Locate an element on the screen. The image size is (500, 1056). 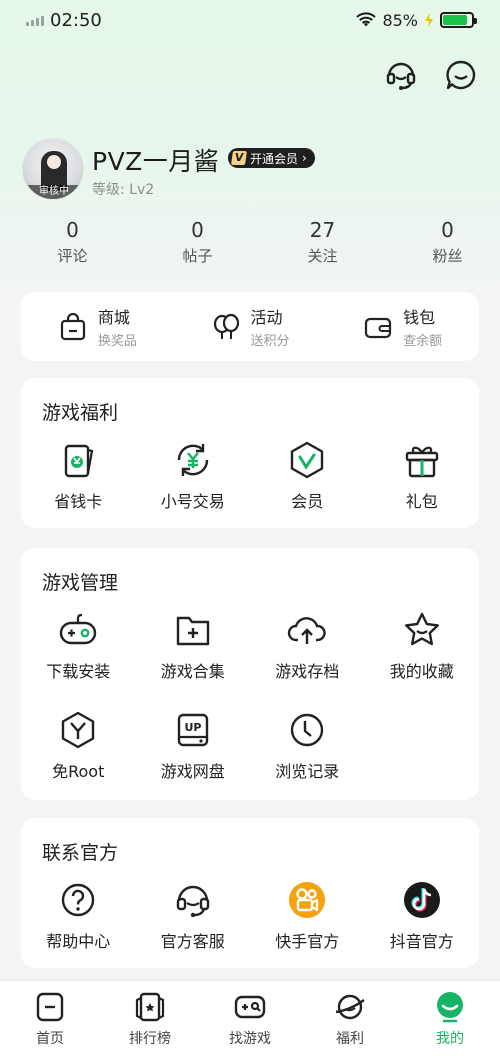
signal-icon is located at coordinates (35, 20).